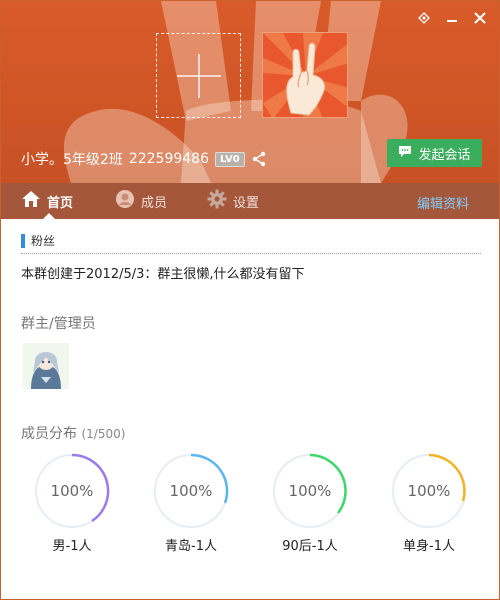 The image size is (500, 600). I want to click on tab-members: 成员, so click(141, 201).